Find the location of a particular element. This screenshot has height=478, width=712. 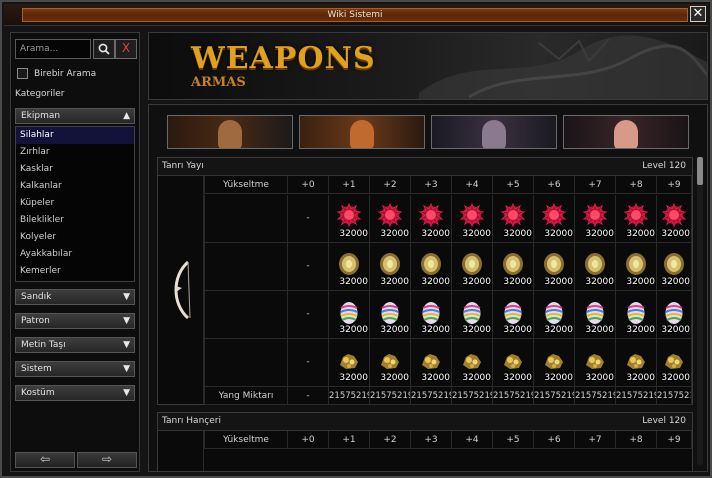

next-page-button: ⇨ is located at coordinates (107, 460).